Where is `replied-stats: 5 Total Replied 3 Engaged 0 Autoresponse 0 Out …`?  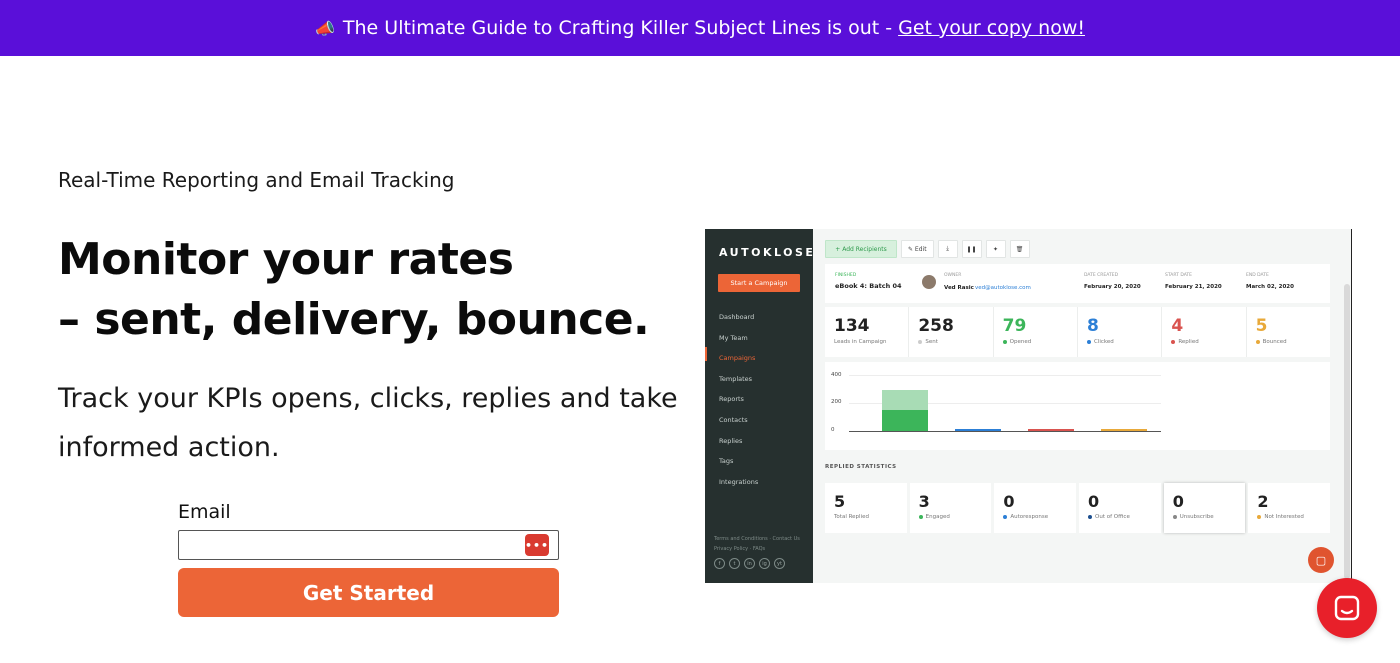
replied-stats: 5 Total Replied 3 Engaged 0 Autoresponse 0 Out … is located at coordinates (1078, 508).